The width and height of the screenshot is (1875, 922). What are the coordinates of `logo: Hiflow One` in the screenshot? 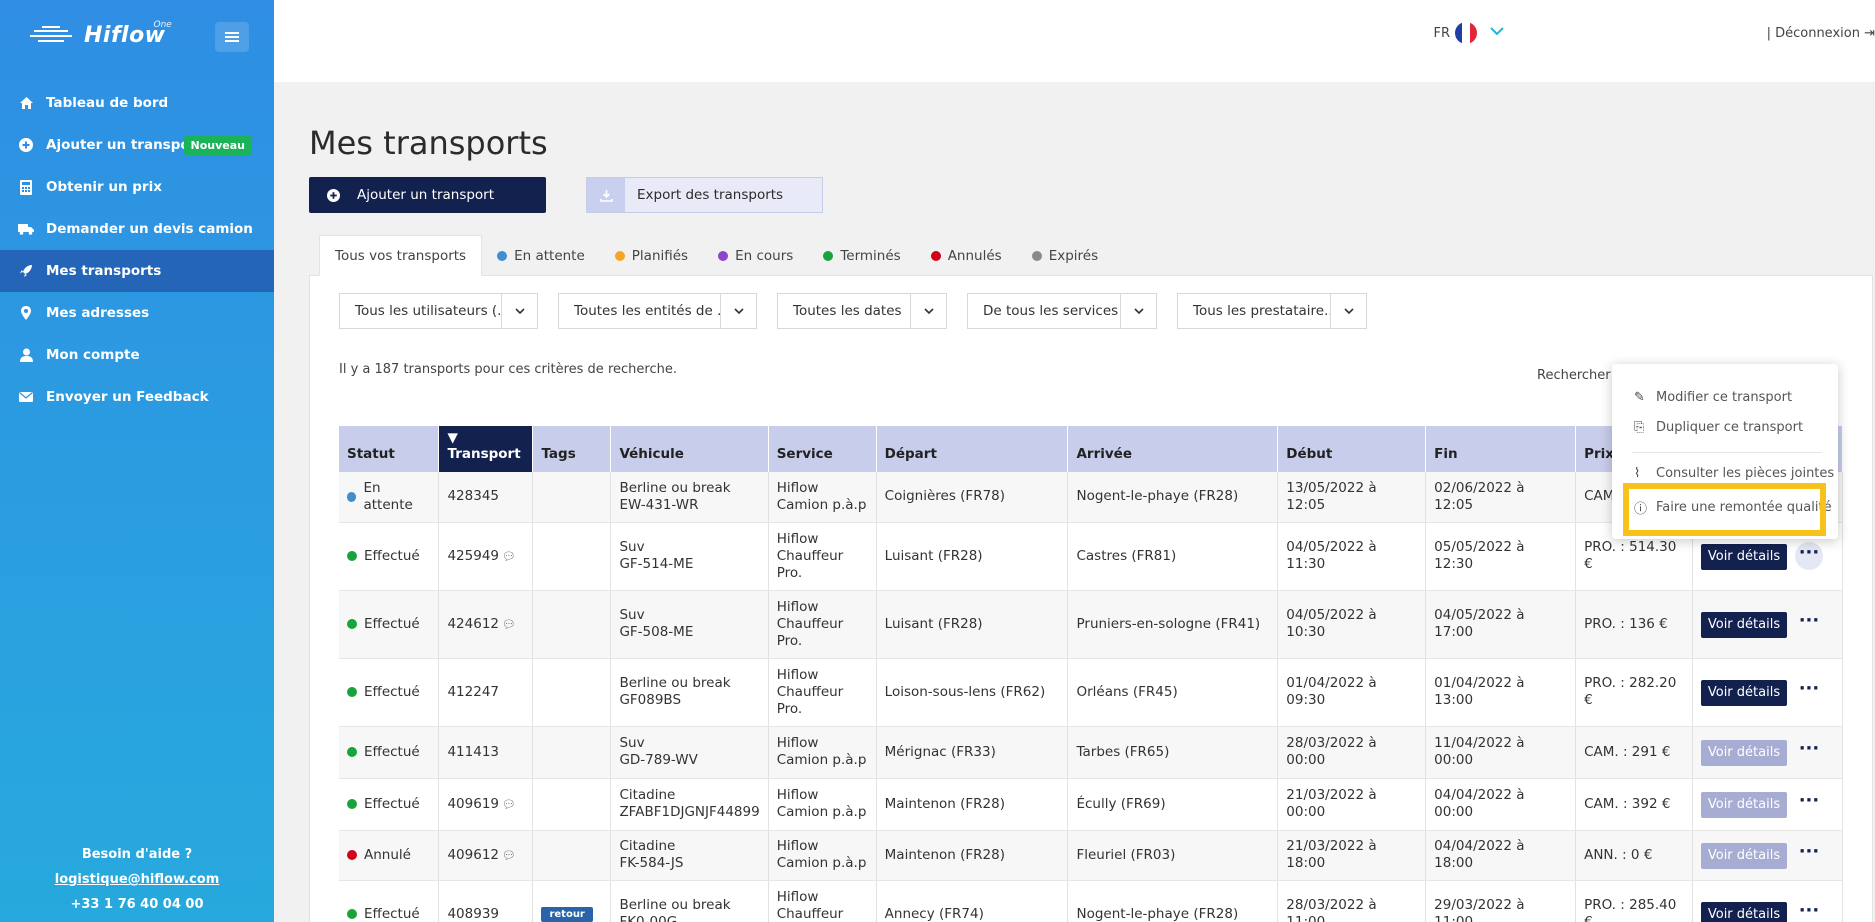 It's located at (106, 35).